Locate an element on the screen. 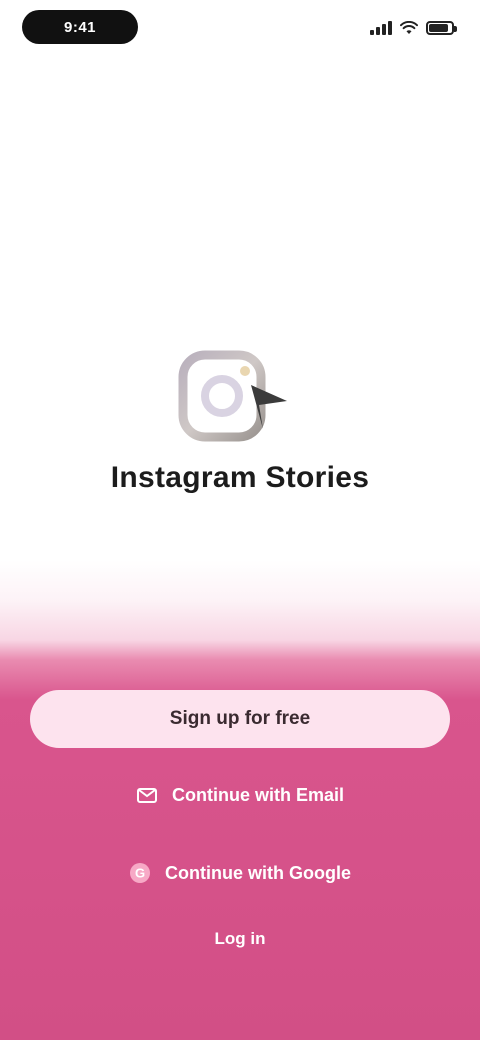 Image resolution: width=480 pixels, height=1040 pixels. continue-google-button: G Continue with Google is located at coordinates (240, 873).